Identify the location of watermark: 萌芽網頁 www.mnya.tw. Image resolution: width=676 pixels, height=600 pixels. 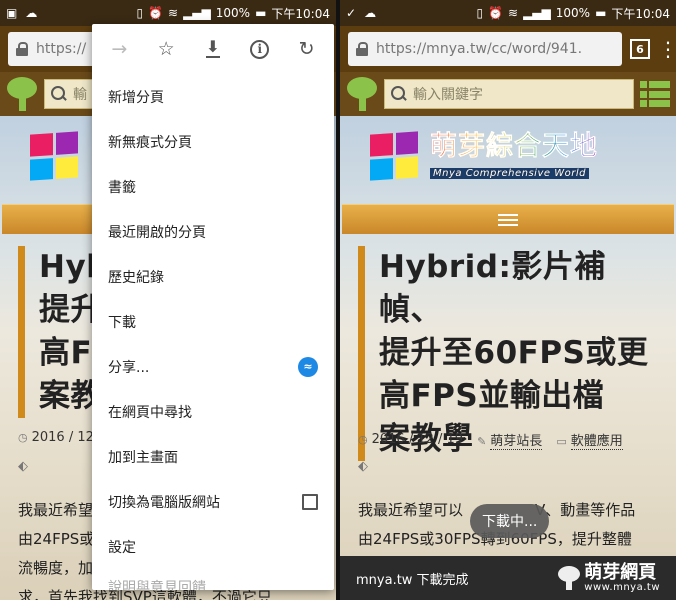
(609, 577).